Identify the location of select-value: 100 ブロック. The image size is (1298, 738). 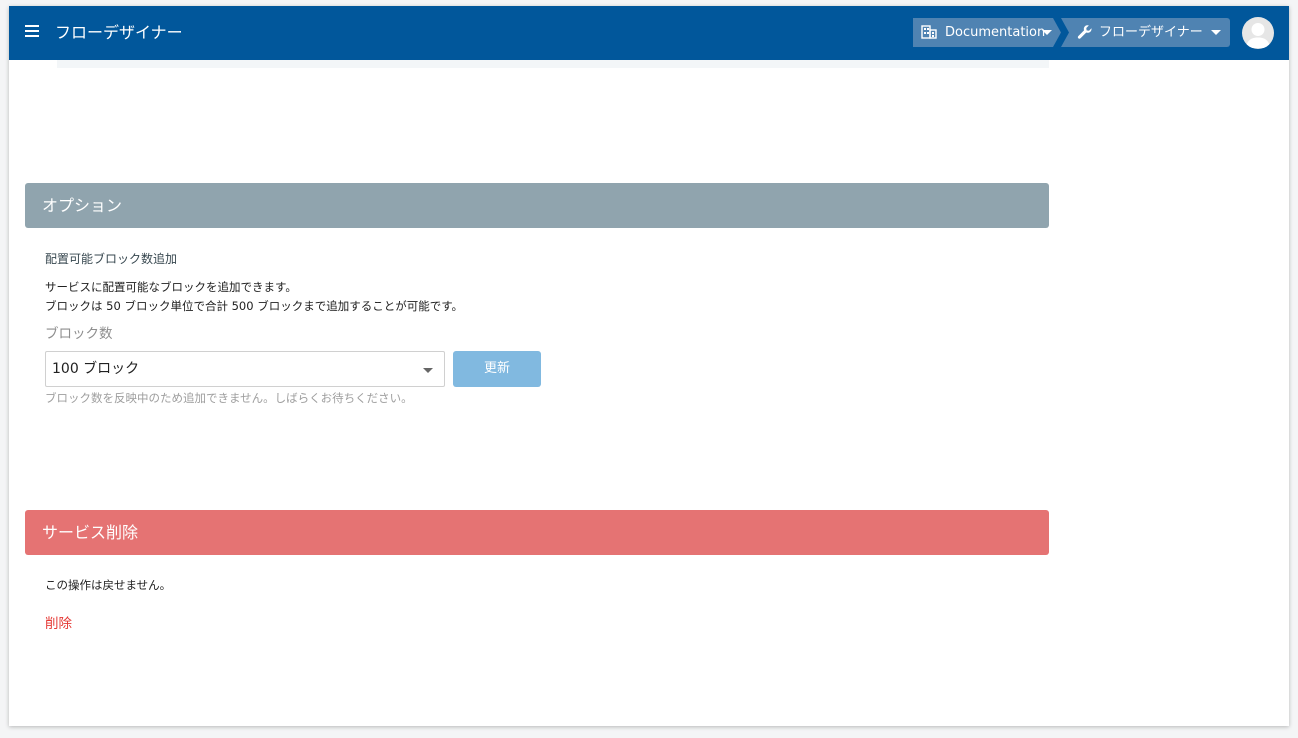
(96, 369).